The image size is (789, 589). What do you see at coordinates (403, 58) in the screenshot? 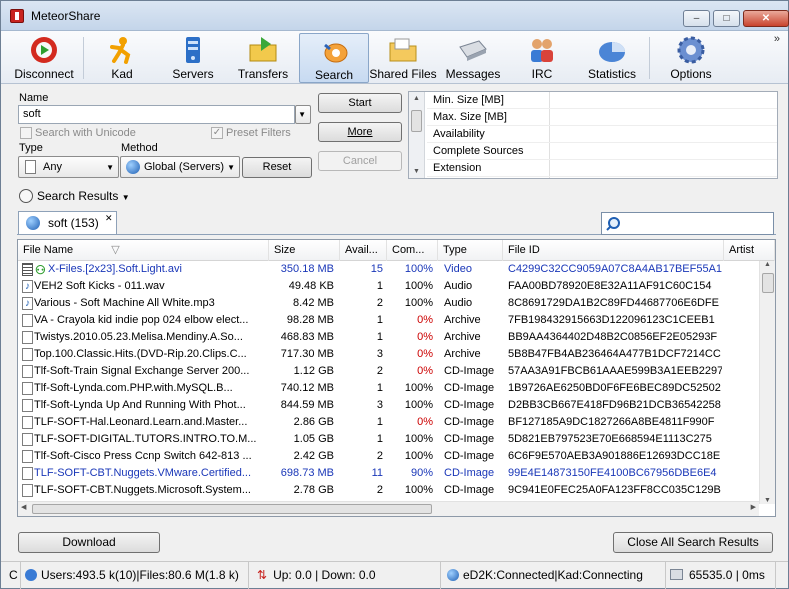
I see `toolbar-shared-files: Shared Files` at bounding box center [403, 58].